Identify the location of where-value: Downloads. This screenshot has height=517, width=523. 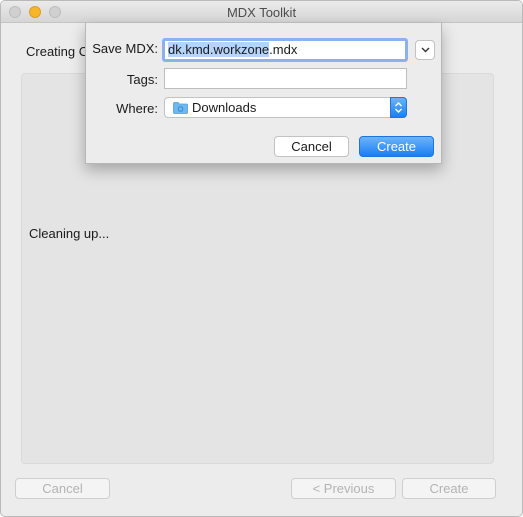
(224, 107).